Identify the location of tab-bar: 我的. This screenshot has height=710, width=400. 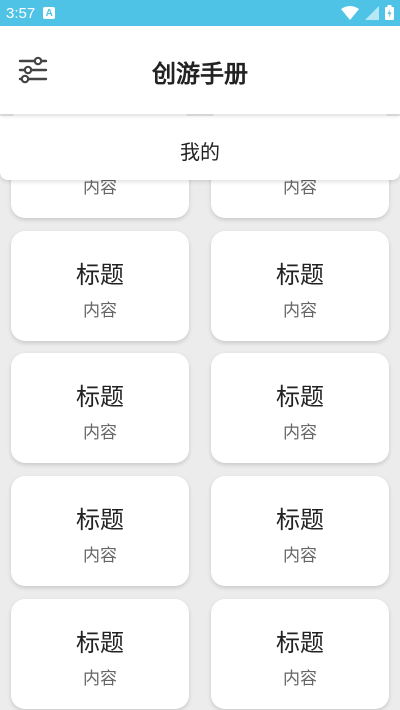
(200, 148).